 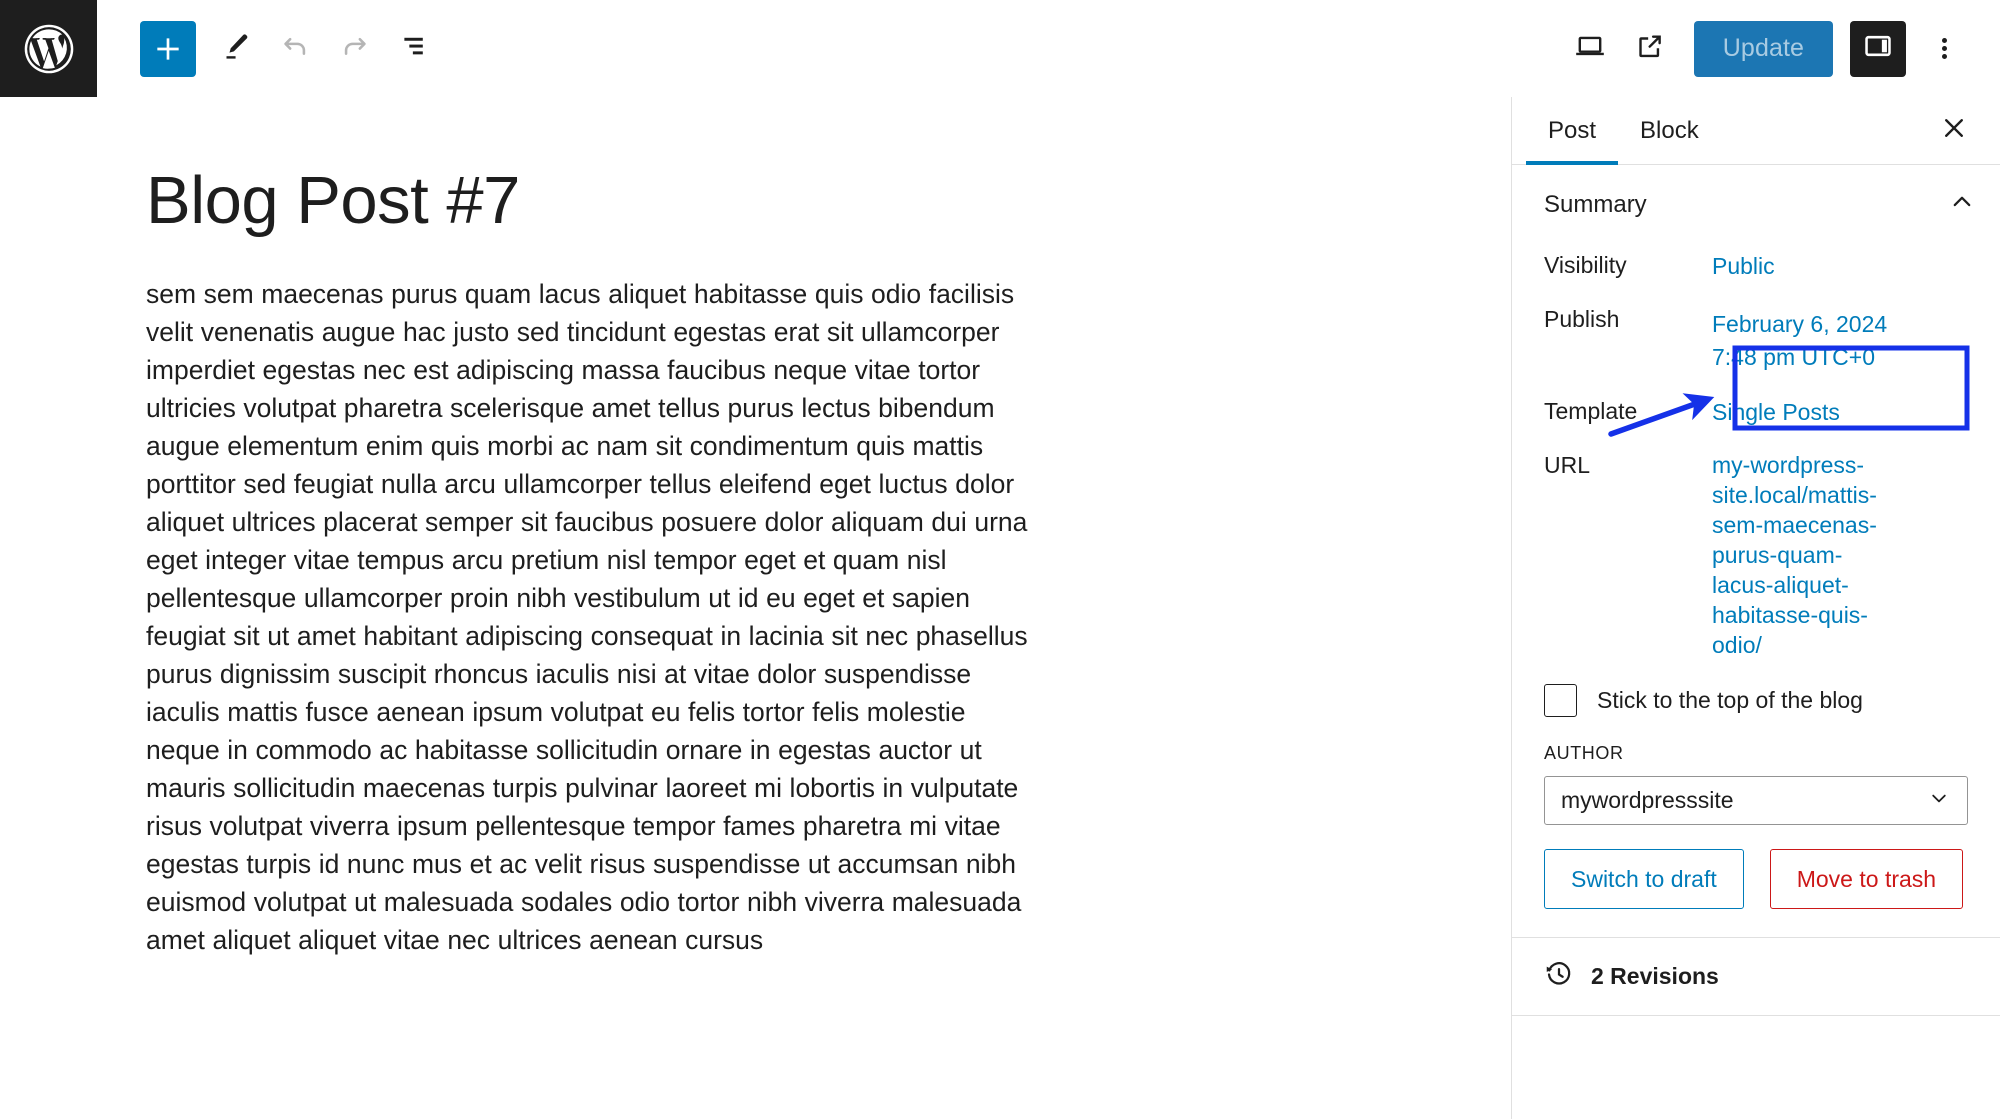 I want to click on toolbar-left-group, so click(x=271, y=49).